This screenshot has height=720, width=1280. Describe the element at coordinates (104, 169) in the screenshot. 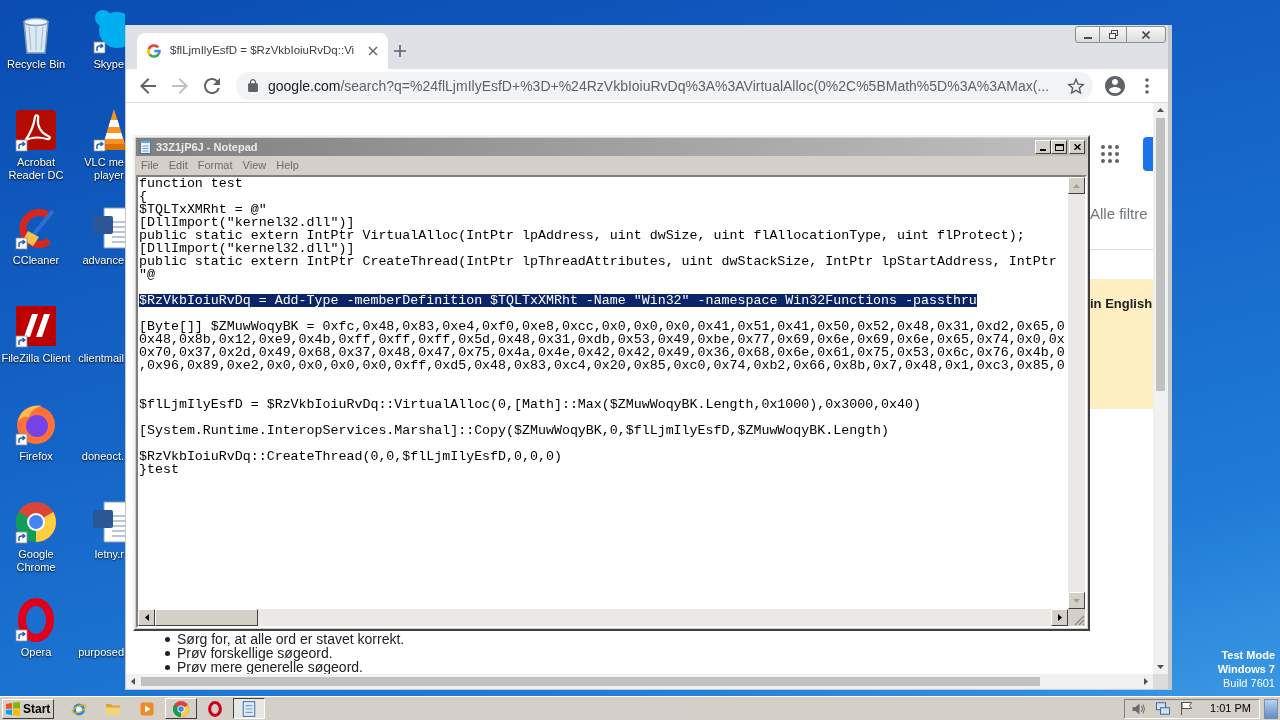

I see `icon-label: VLC me player` at that location.